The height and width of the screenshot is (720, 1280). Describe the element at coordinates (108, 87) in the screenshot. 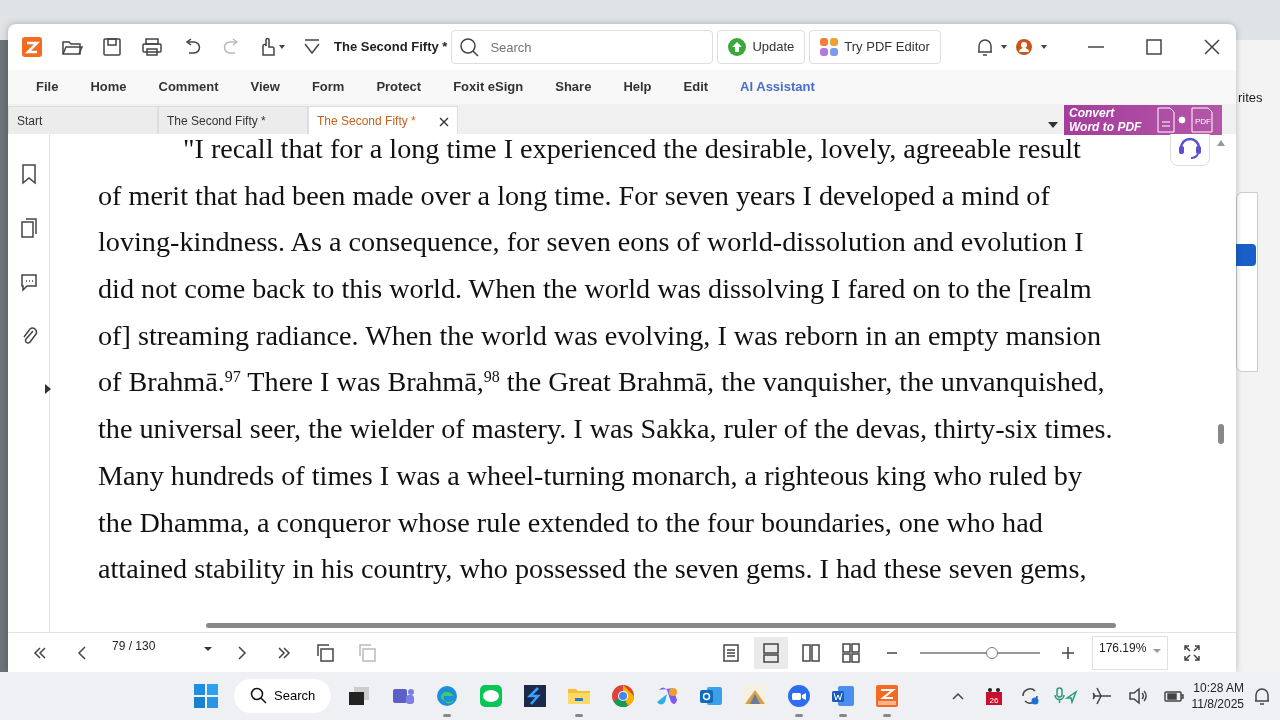

I see `menu-item: Home` at that location.